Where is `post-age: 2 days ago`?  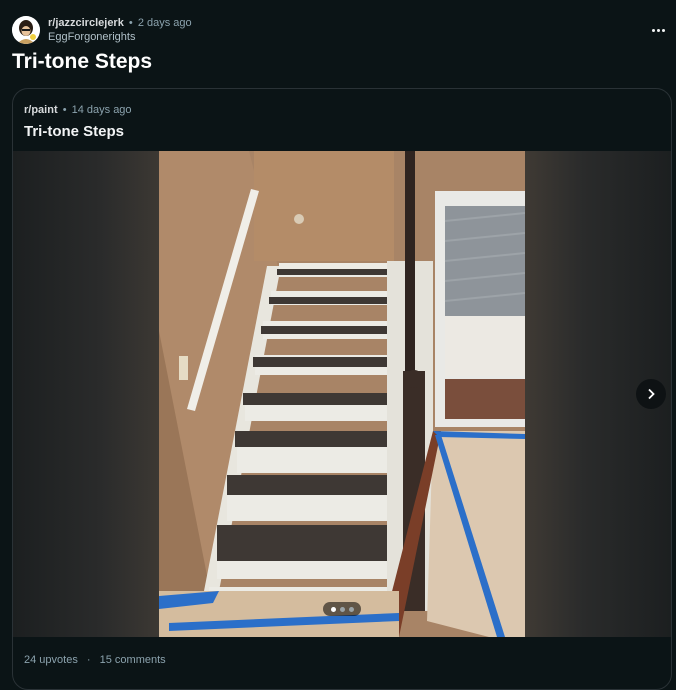 post-age: 2 days ago is located at coordinates (164, 23).